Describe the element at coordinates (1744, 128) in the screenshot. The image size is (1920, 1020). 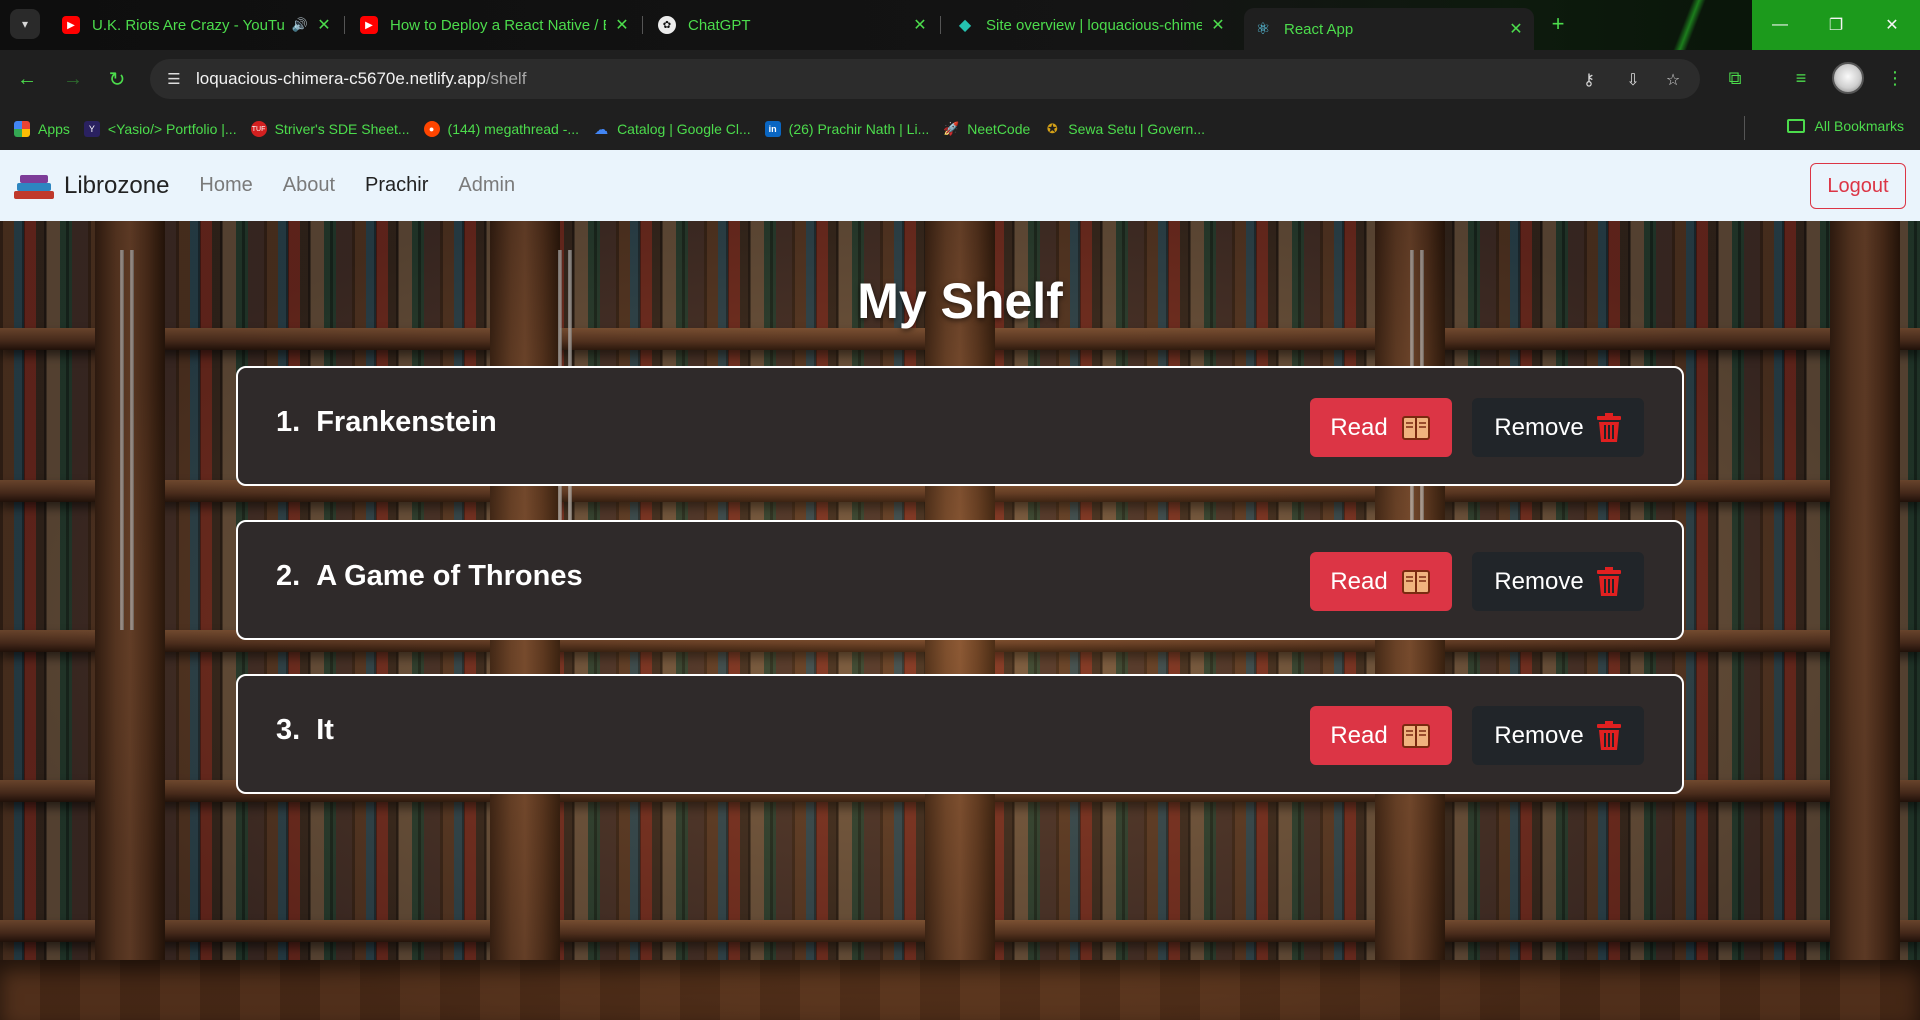
I see `bookmarks-separator` at that location.